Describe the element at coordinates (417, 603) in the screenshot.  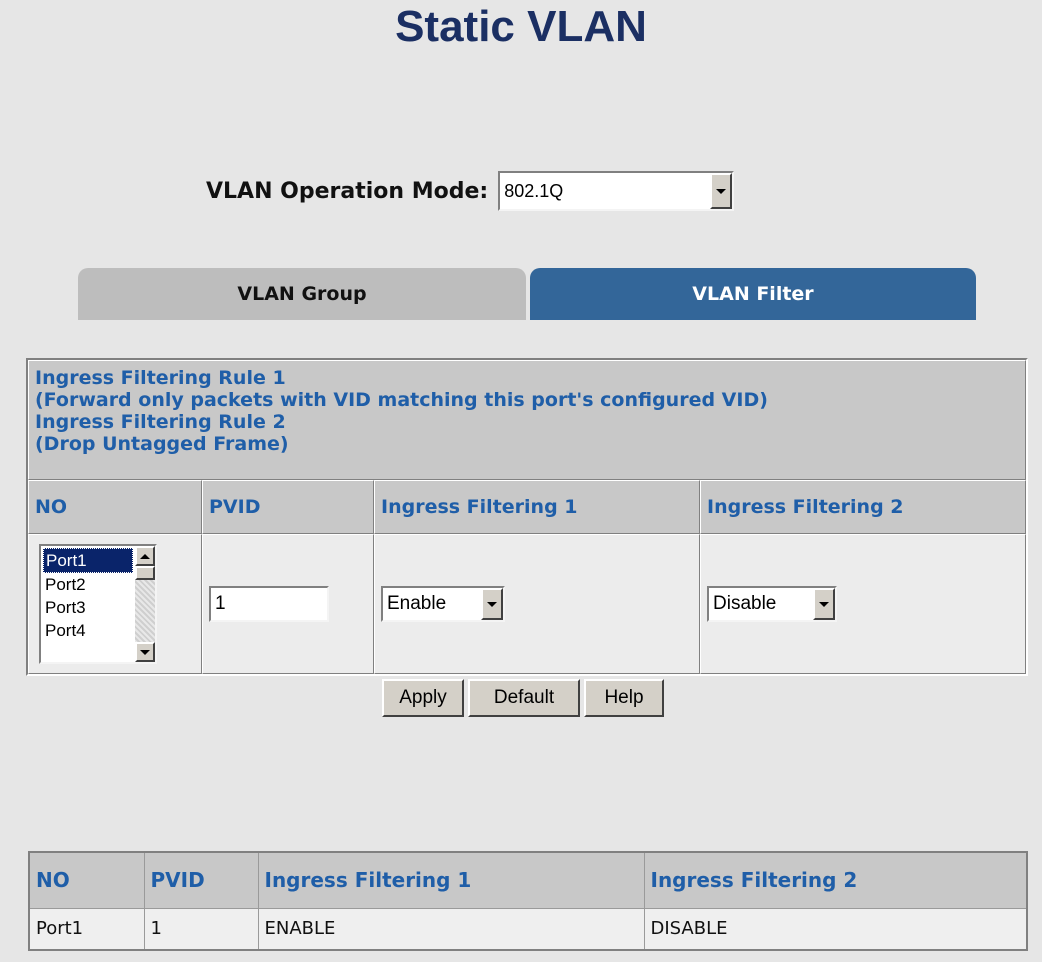
I see `ingress1-value: Enable` at that location.